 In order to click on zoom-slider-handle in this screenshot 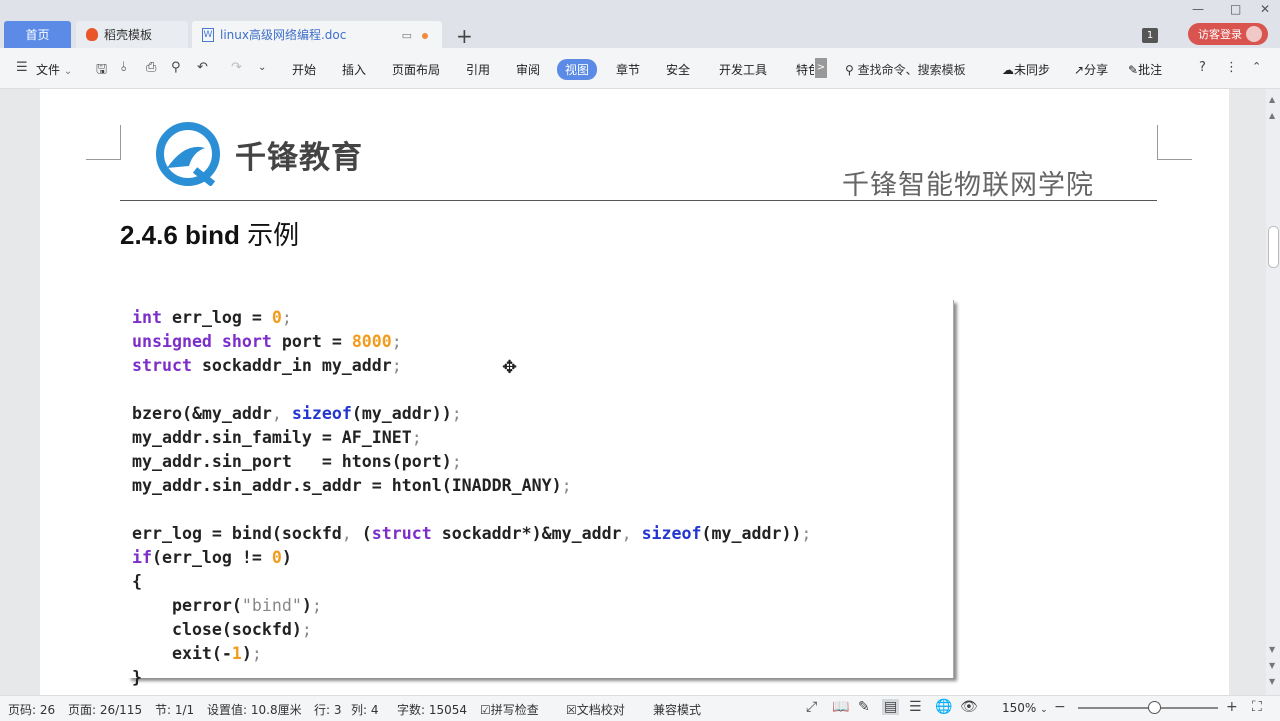, I will do `click(1154, 707)`.